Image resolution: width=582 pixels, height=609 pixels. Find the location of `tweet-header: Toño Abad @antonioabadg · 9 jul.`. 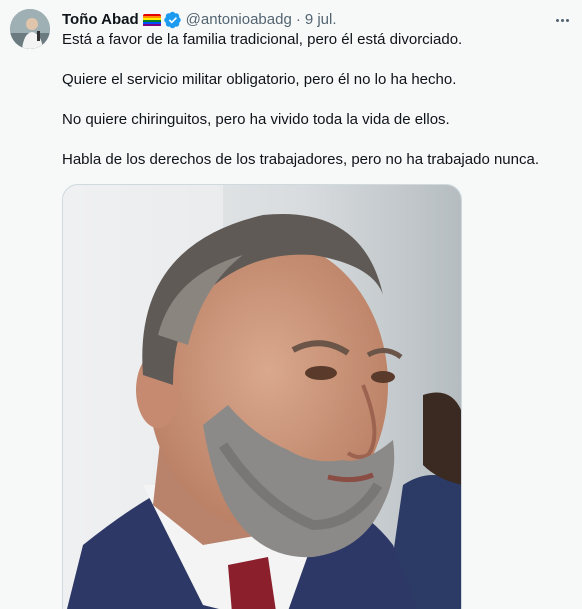

tweet-header: Toño Abad @antonioabadg · 9 jul. is located at coordinates (199, 20).